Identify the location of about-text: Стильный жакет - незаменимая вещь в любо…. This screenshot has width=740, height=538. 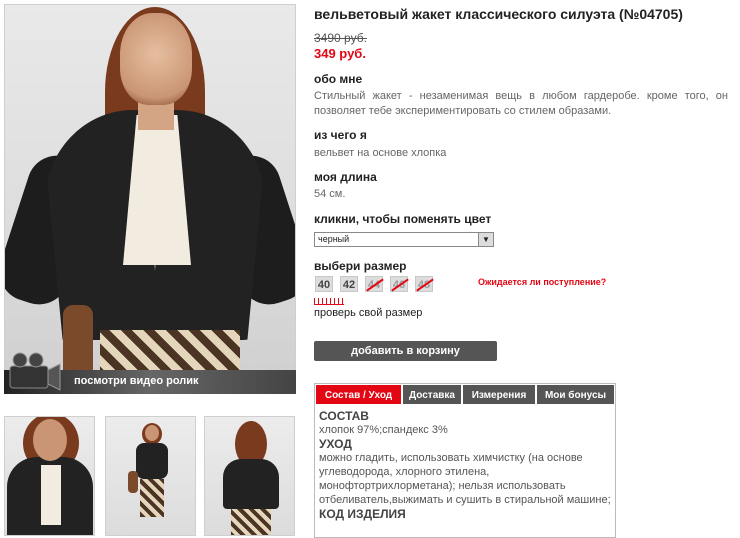
(521, 103).